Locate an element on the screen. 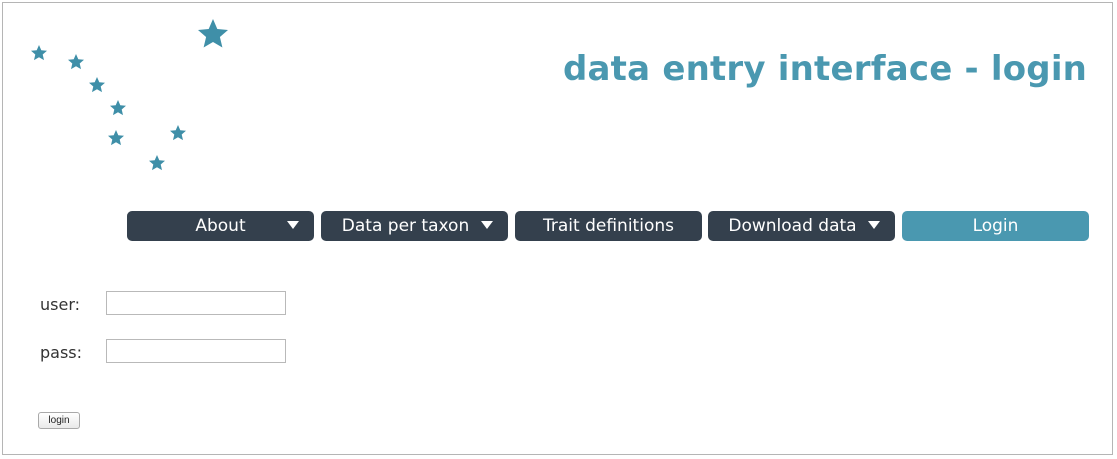 Image resolution: width=1117 pixels, height=459 pixels. nav-item-label: Trait definitions is located at coordinates (608, 226).